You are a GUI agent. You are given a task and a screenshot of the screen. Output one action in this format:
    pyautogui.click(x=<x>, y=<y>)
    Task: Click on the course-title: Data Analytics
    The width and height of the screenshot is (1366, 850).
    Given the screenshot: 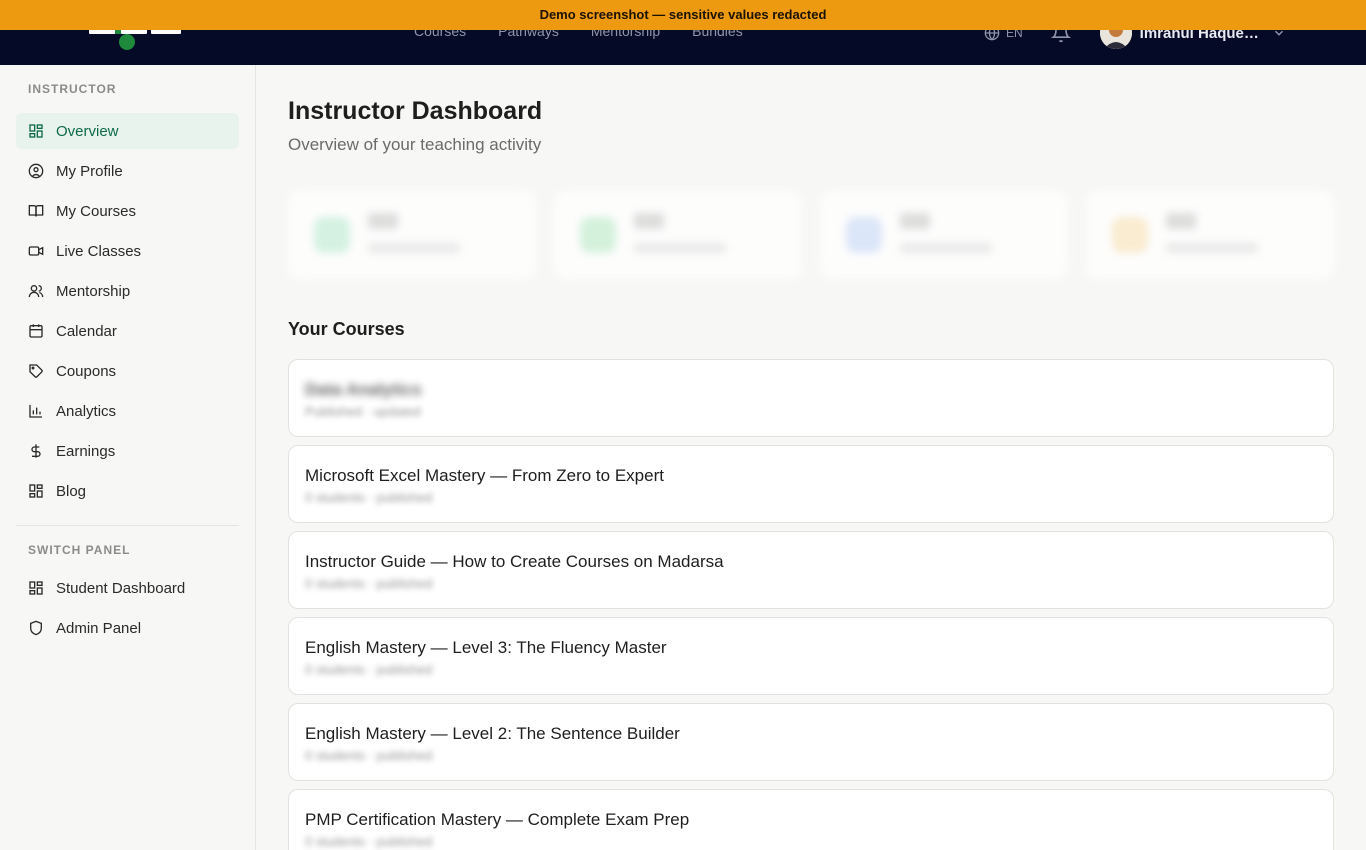 What is the action you would take?
    pyautogui.click(x=363, y=389)
    